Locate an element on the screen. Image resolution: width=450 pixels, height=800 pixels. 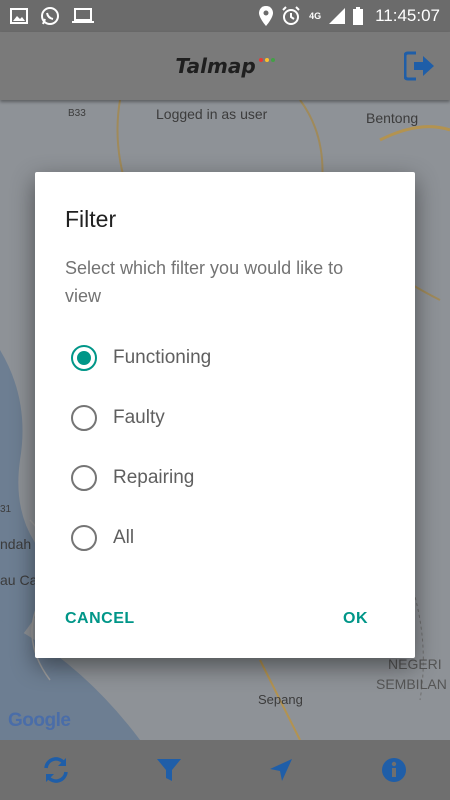
filter-option-functioning: Functioning is located at coordinates (221, 358).